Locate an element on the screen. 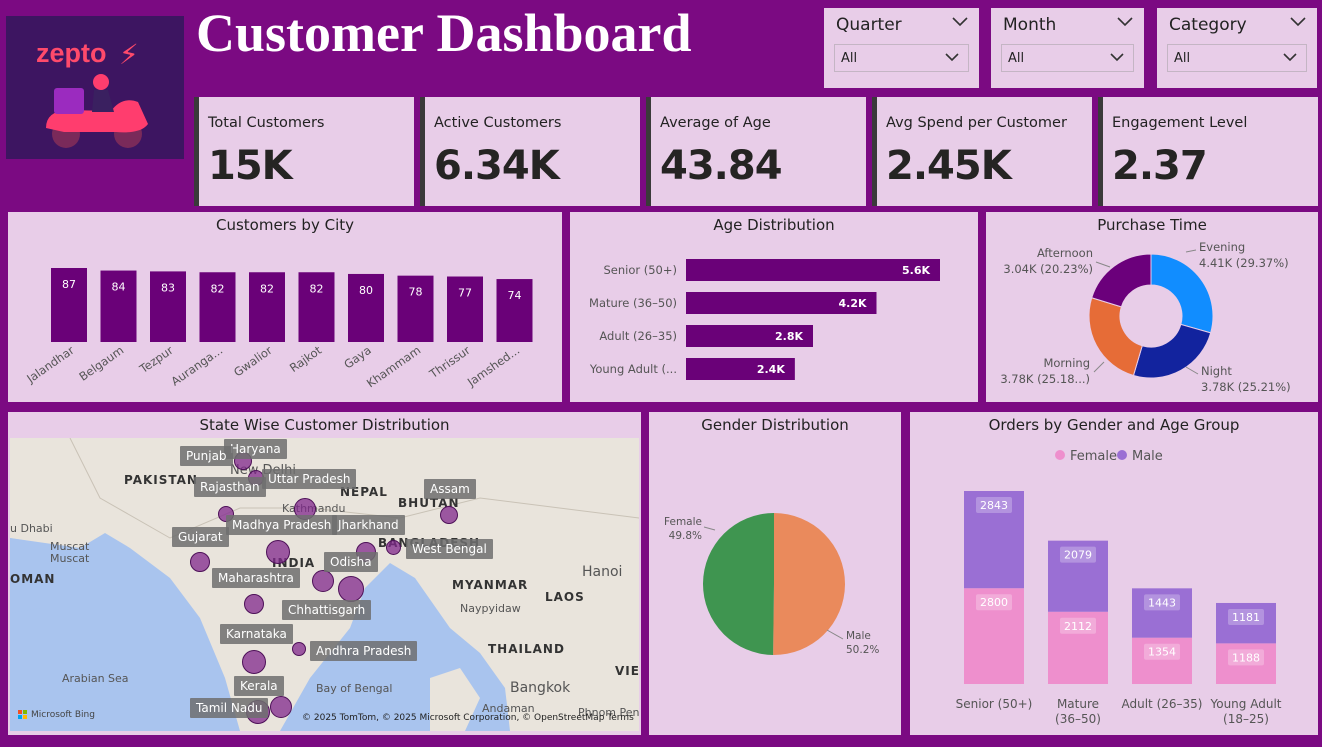  state-label: Tamil Nadu is located at coordinates (229, 708).